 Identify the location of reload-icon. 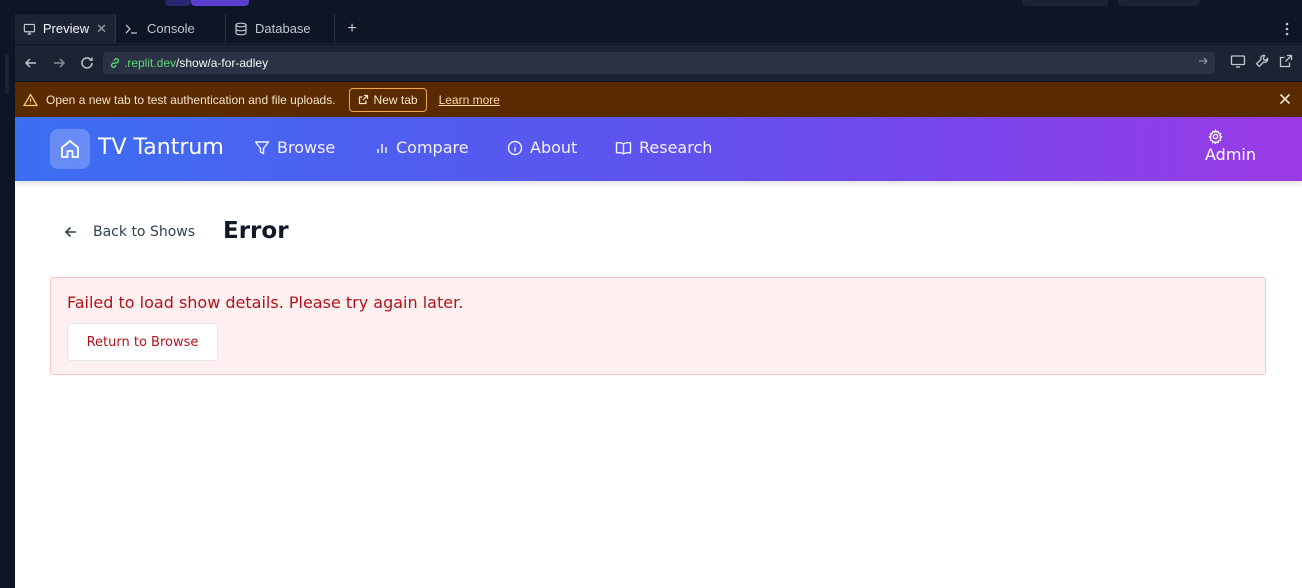
(87, 63).